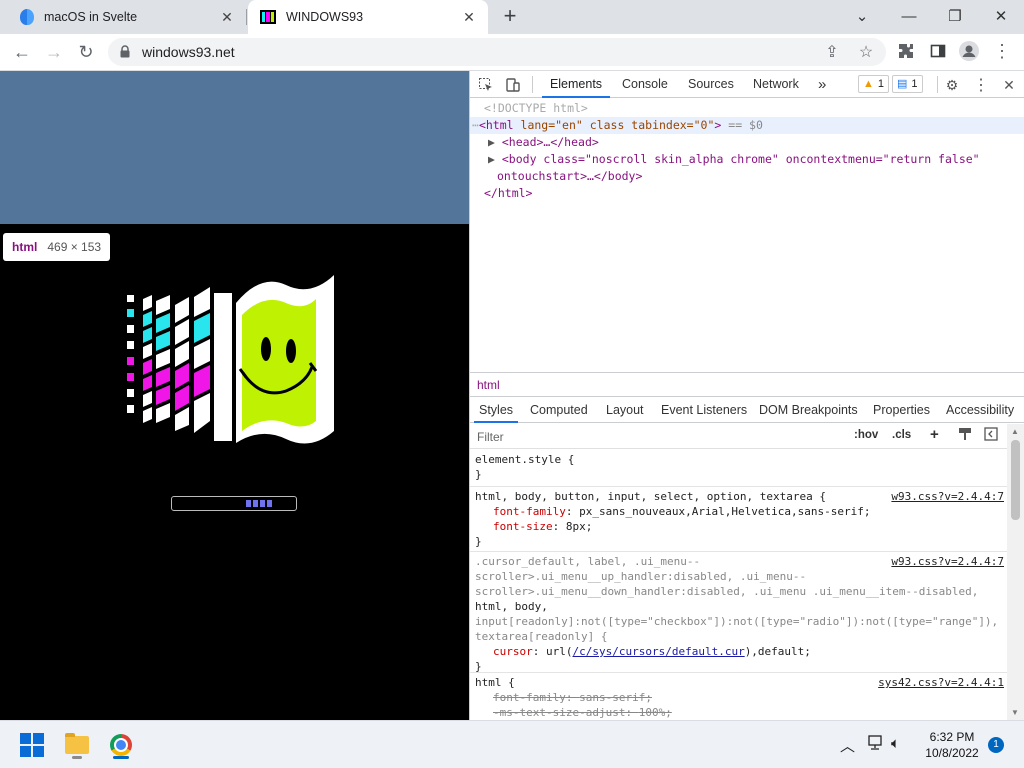 This screenshot has height=768, width=1024. What do you see at coordinates (906, 51) in the screenshot?
I see `extensions-puzzle-icon` at bounding box center [906, 51].